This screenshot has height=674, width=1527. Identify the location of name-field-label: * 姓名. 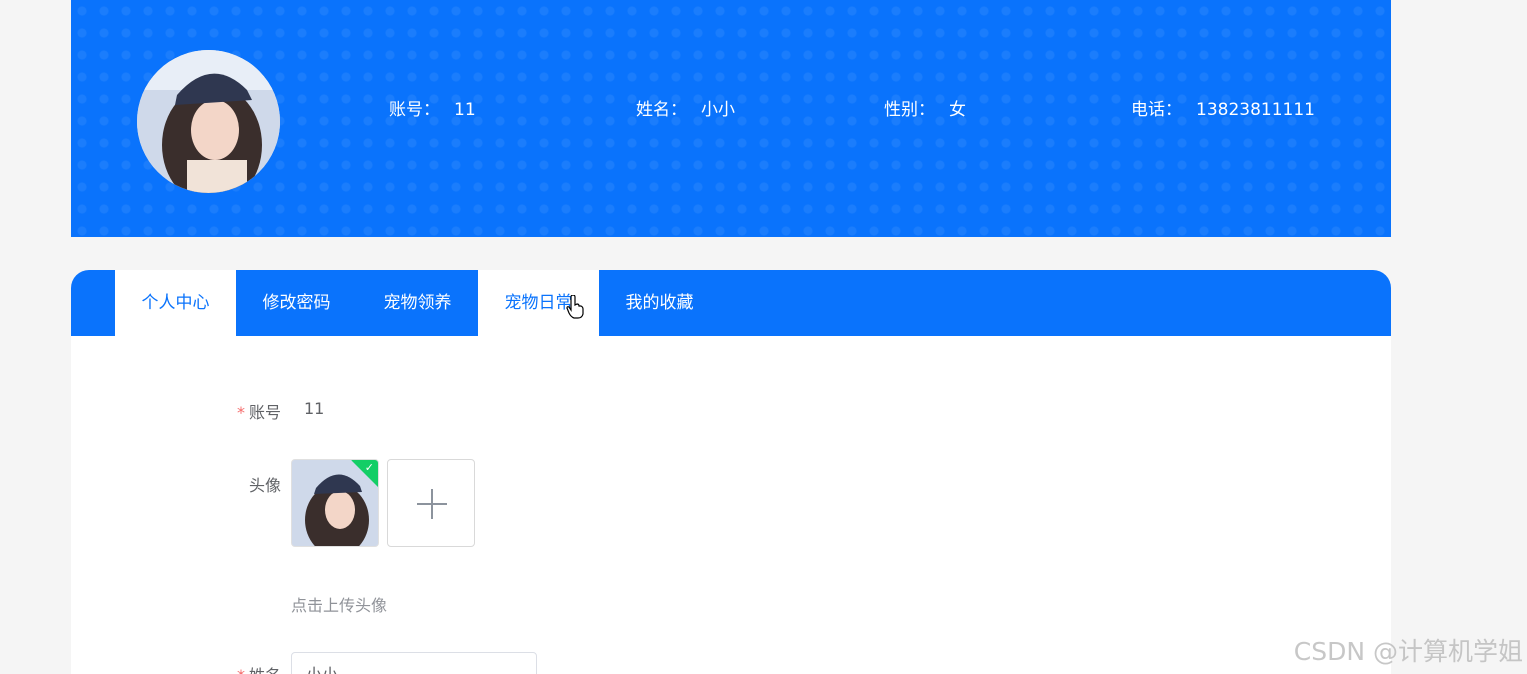
(221, 668).